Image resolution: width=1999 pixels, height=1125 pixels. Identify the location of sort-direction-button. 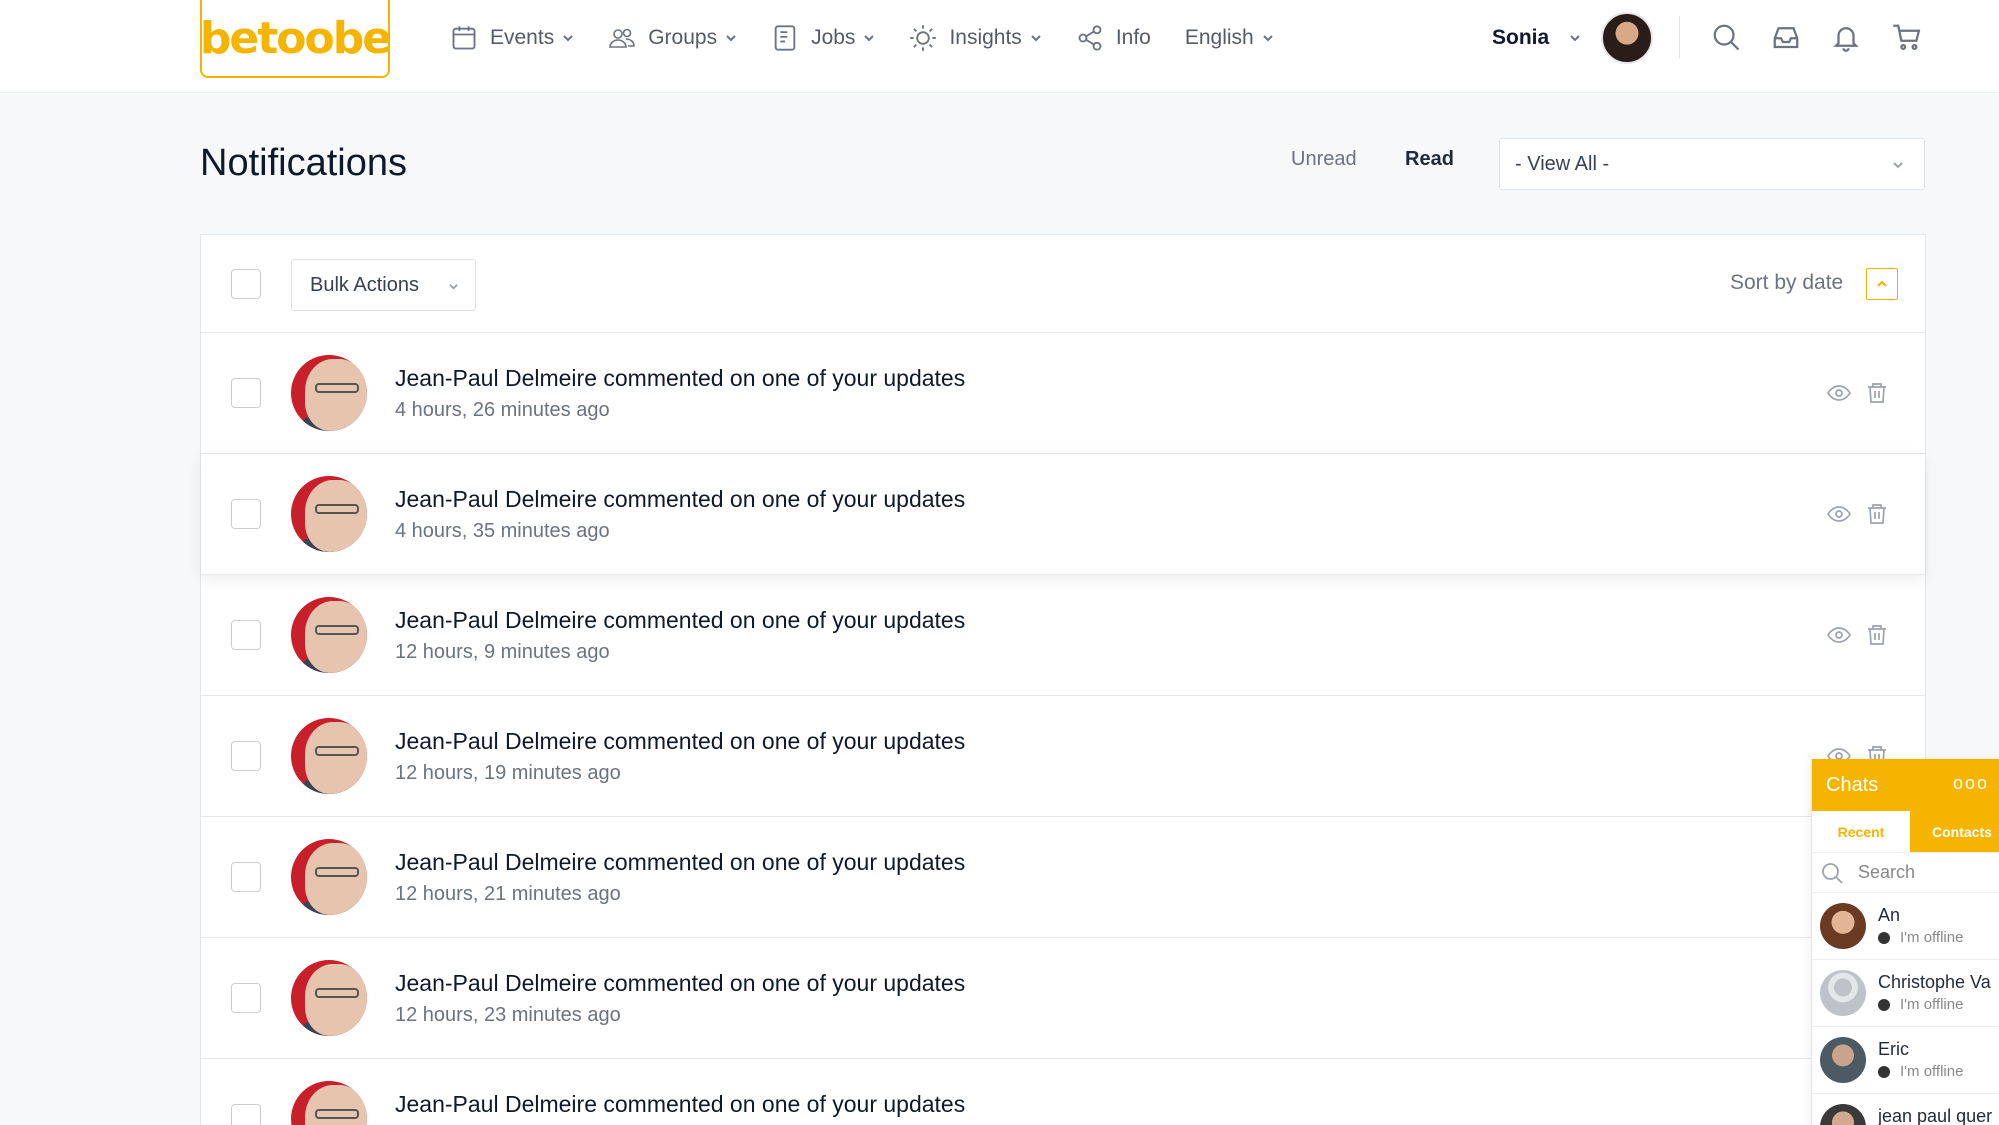
(1882, 284).